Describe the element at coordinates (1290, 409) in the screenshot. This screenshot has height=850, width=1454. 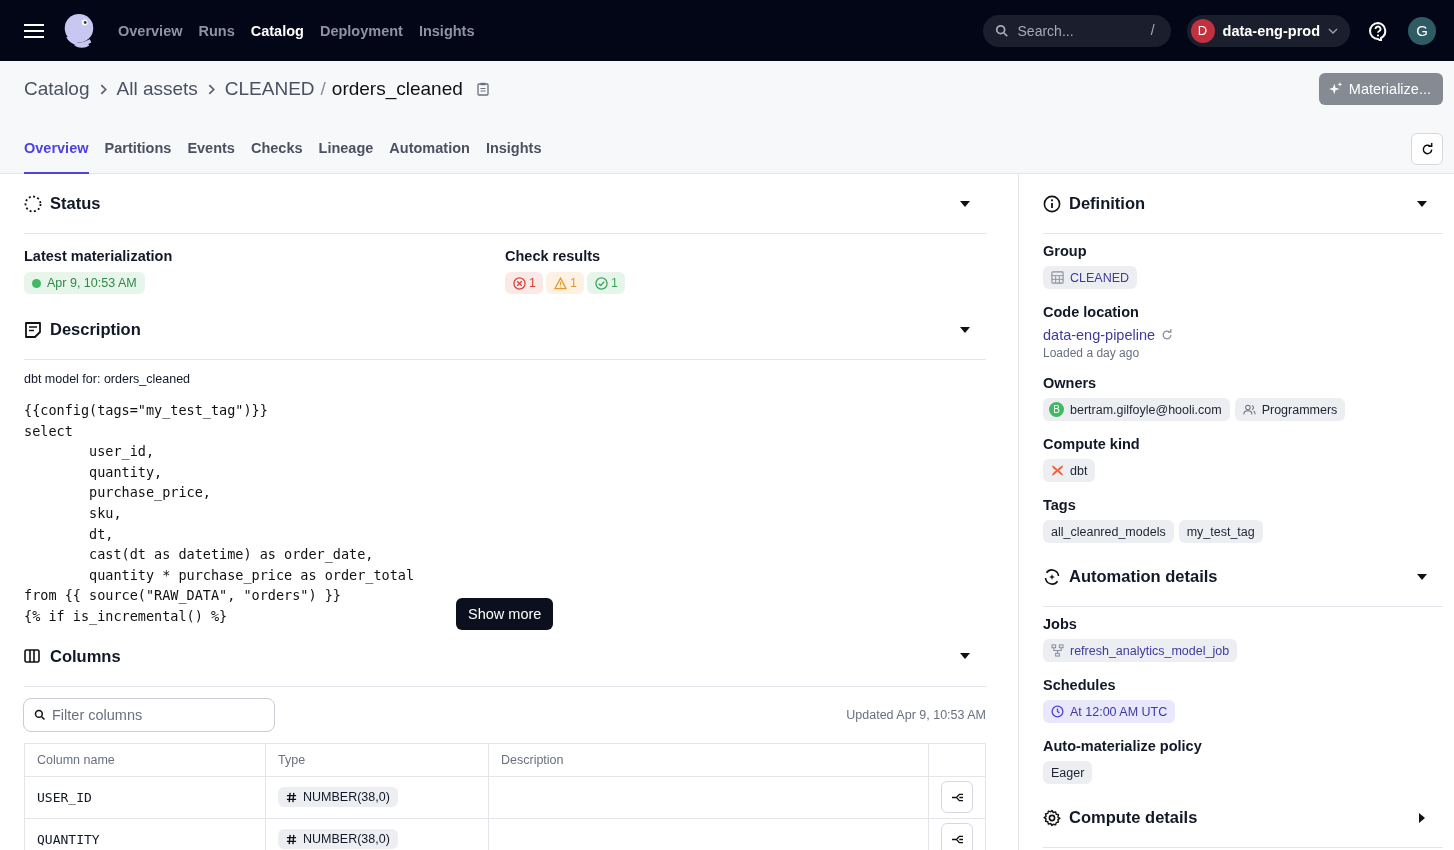
I see `owner-tag: Programmers` at that location.